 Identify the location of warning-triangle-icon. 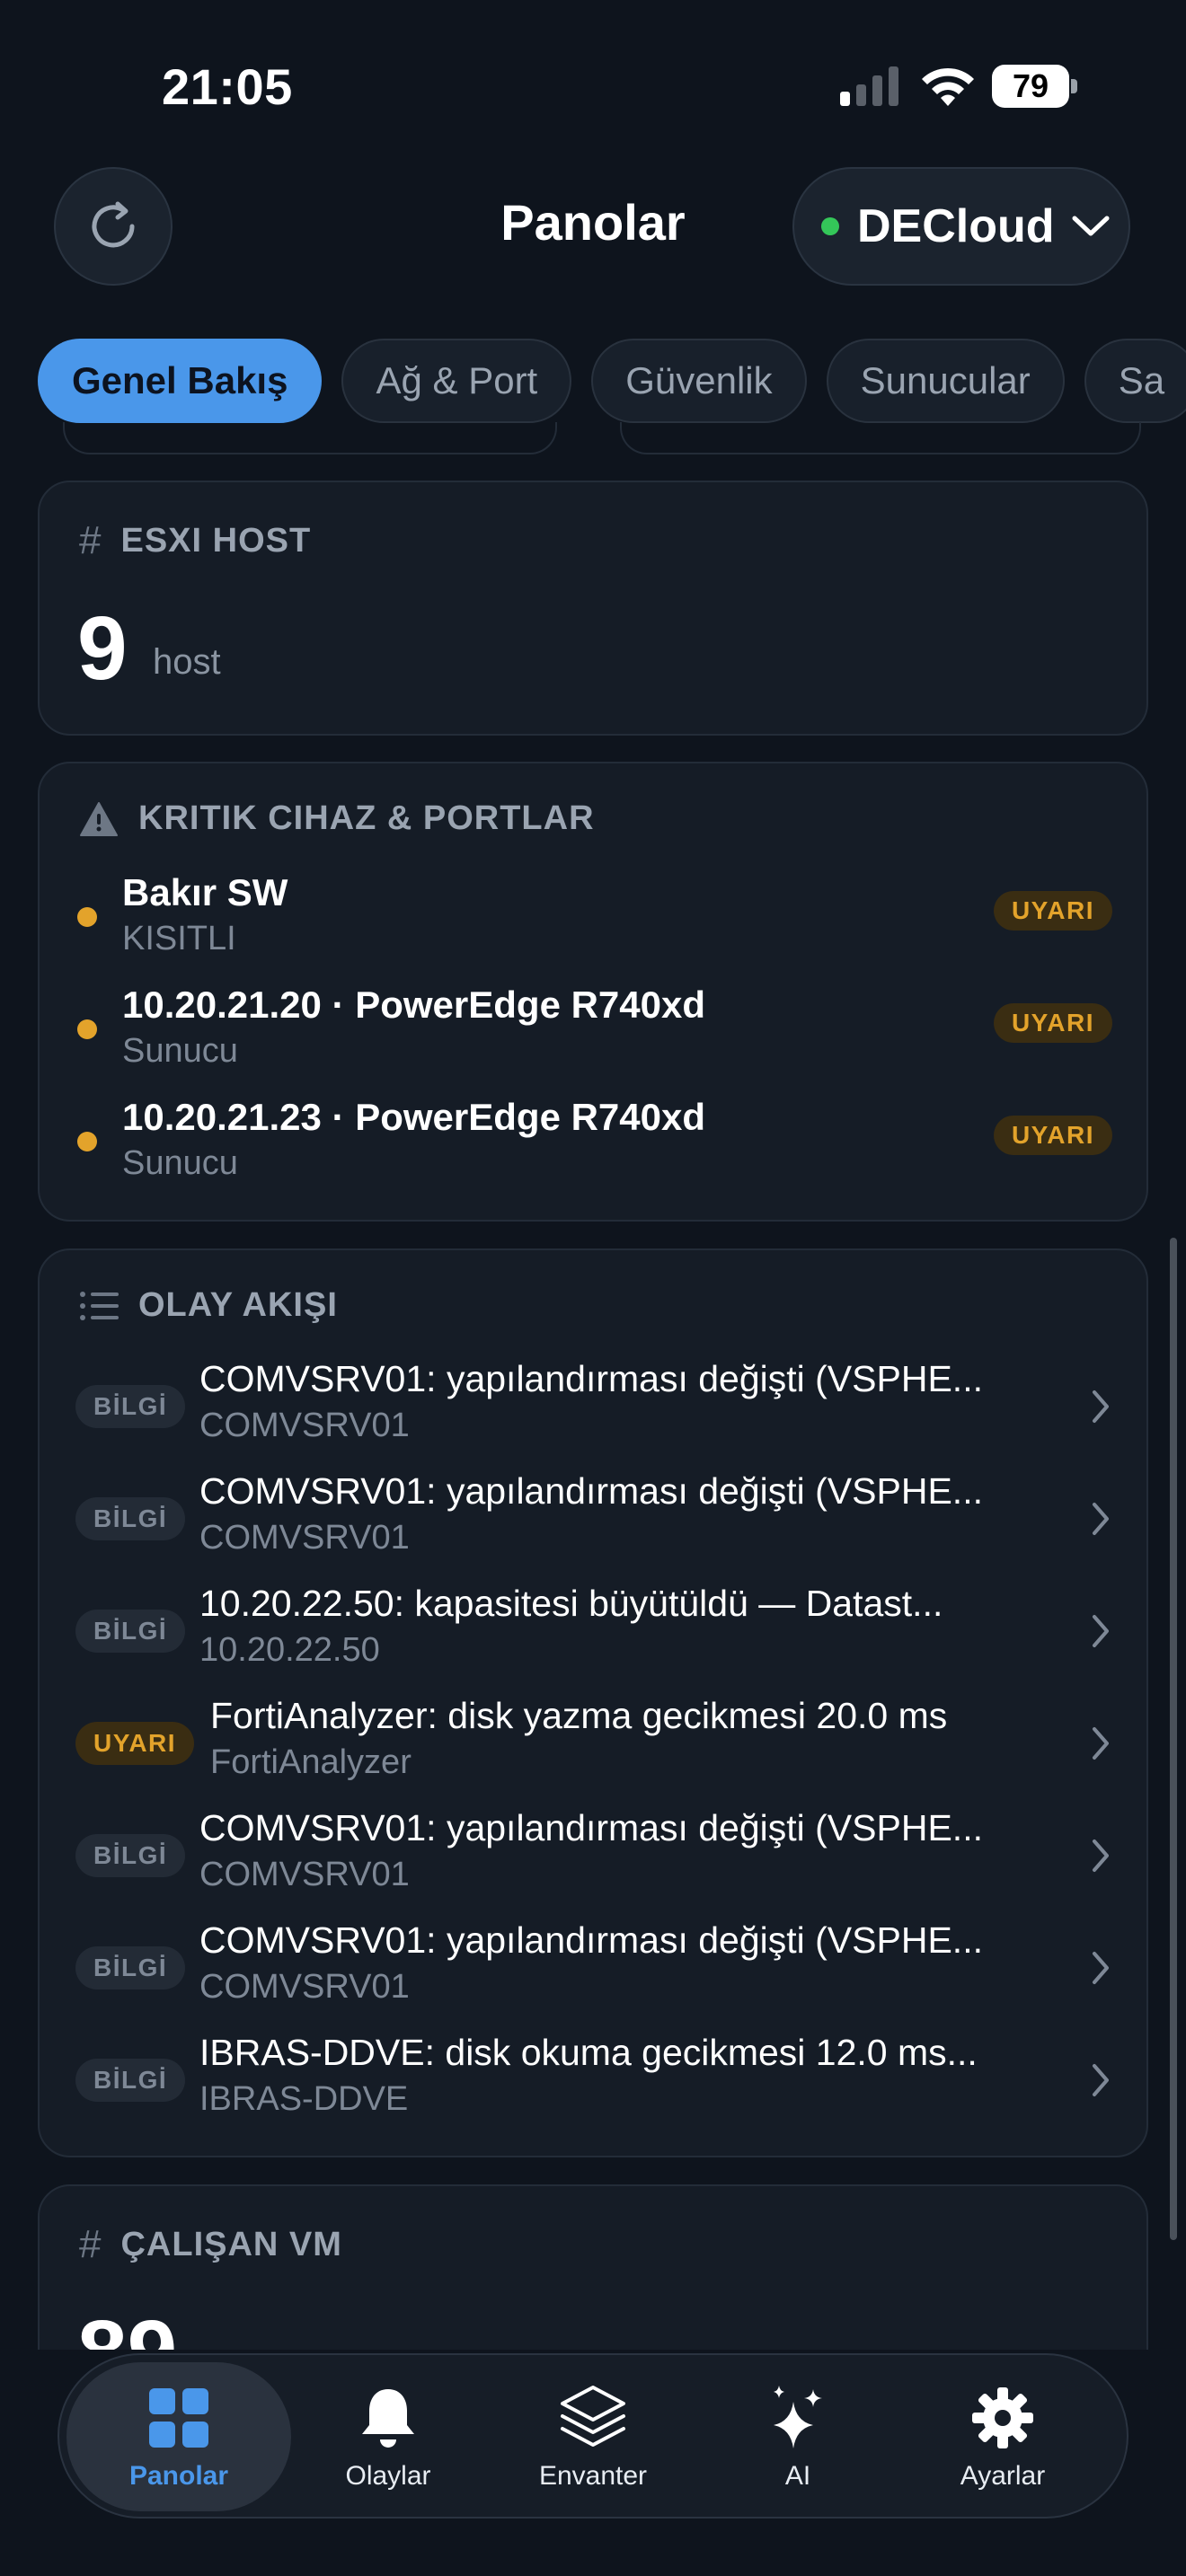
(99, 818).